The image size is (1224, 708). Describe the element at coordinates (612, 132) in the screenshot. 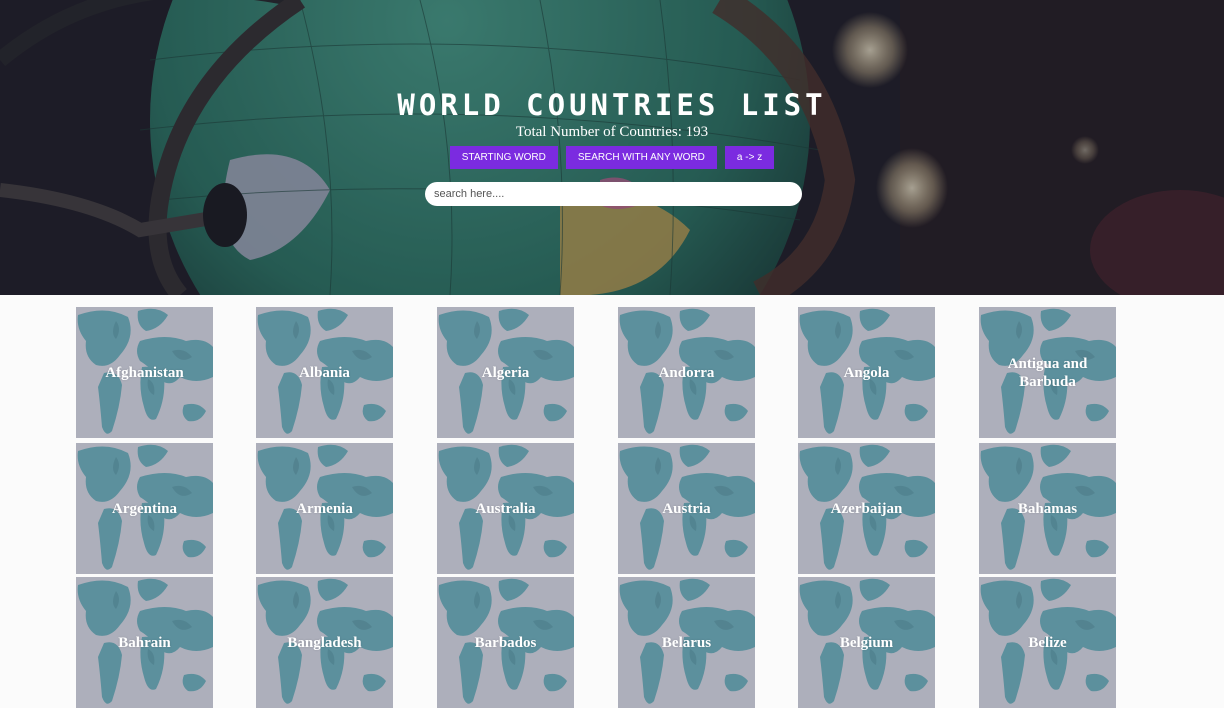

I see `country-count: Total Number of Countries: 193` at that location.